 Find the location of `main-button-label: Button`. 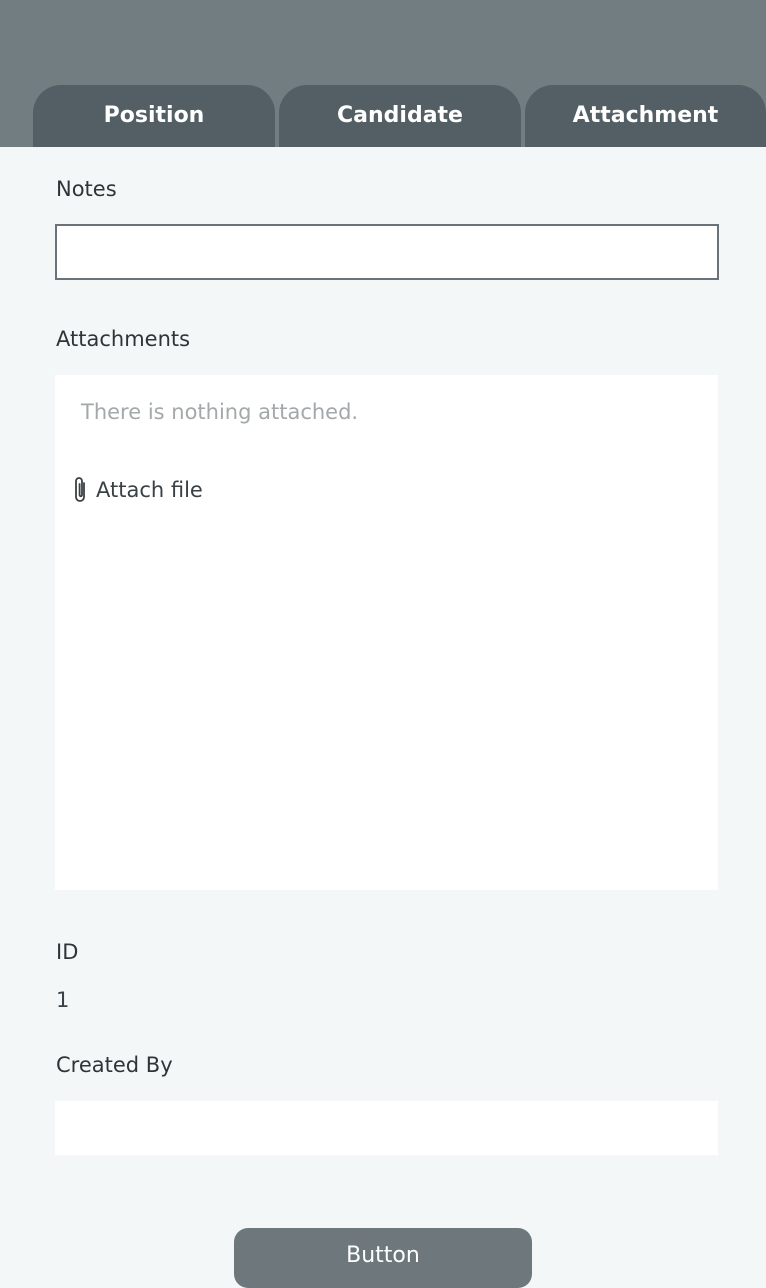

main-button-label: Button is located at coordinates (383, 1255).